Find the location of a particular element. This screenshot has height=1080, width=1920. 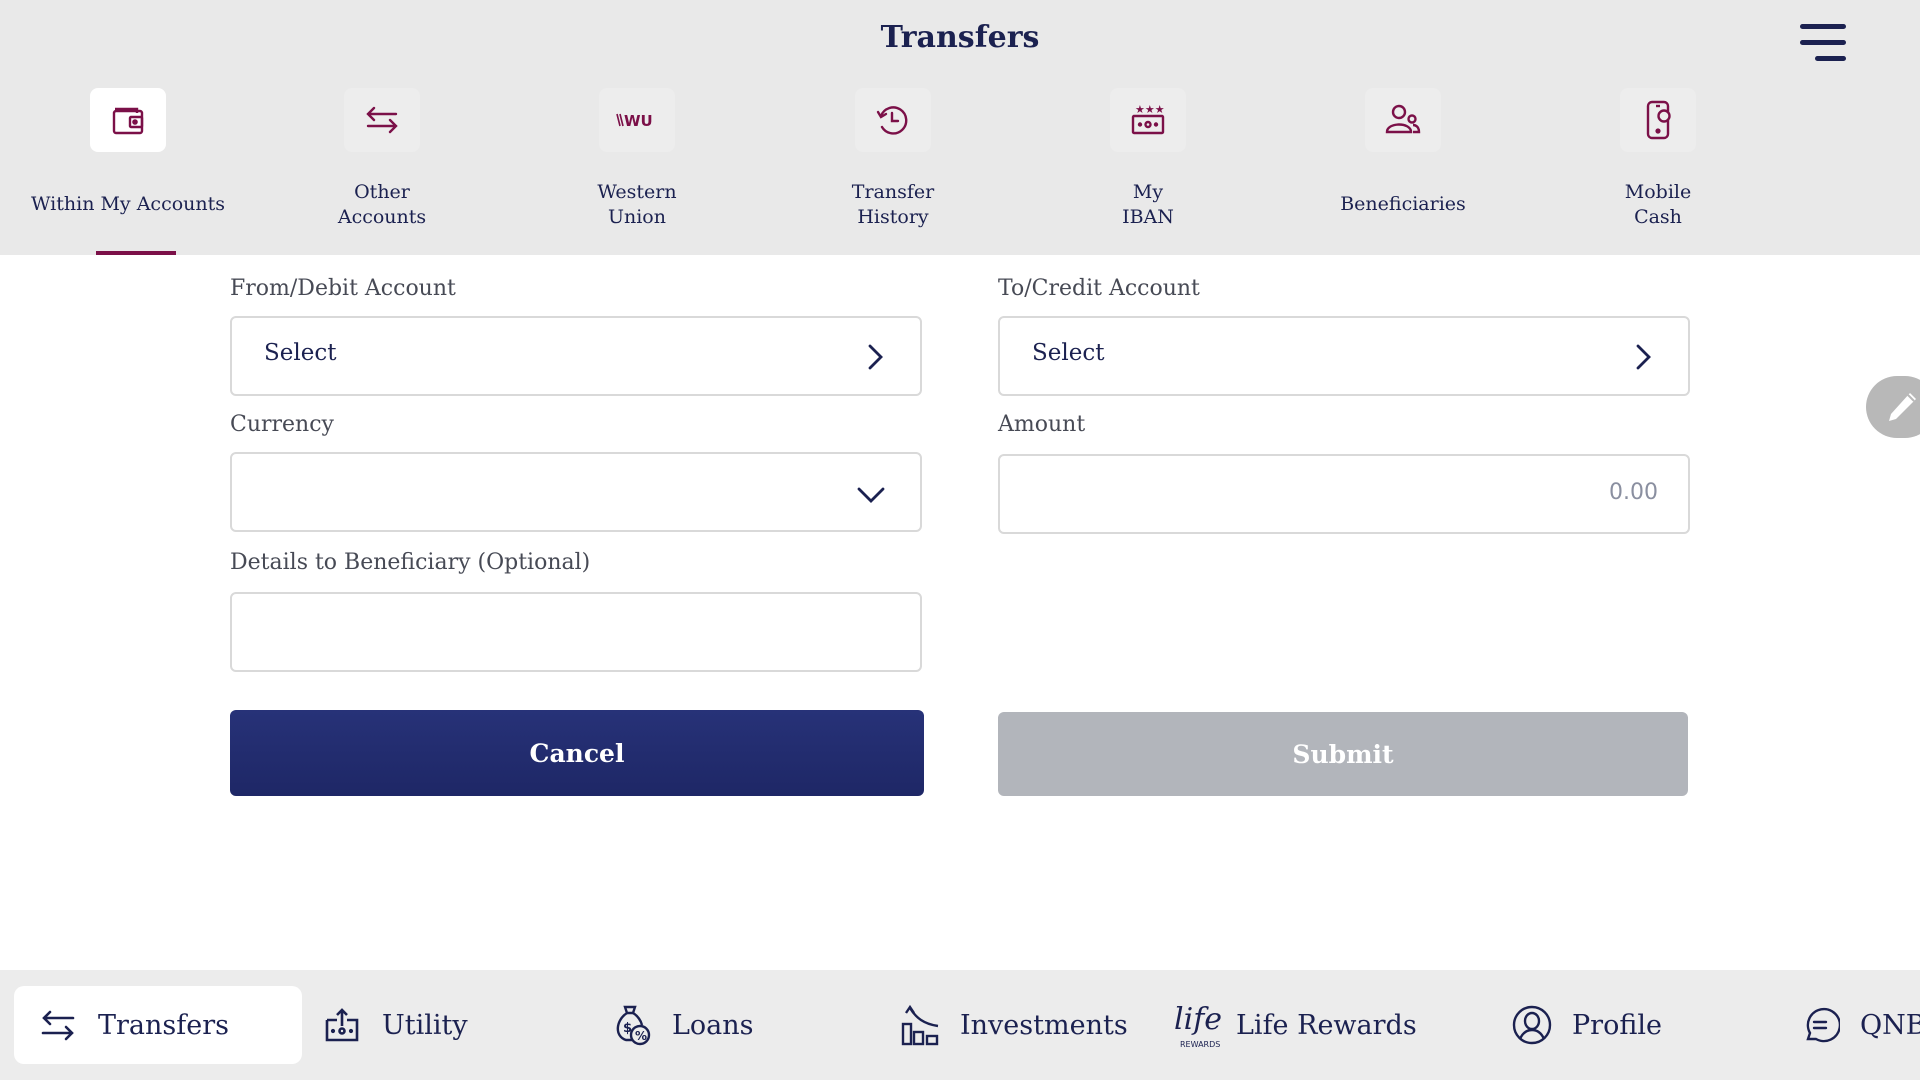

svg-text: life is located at coordinates (1198, 1019).